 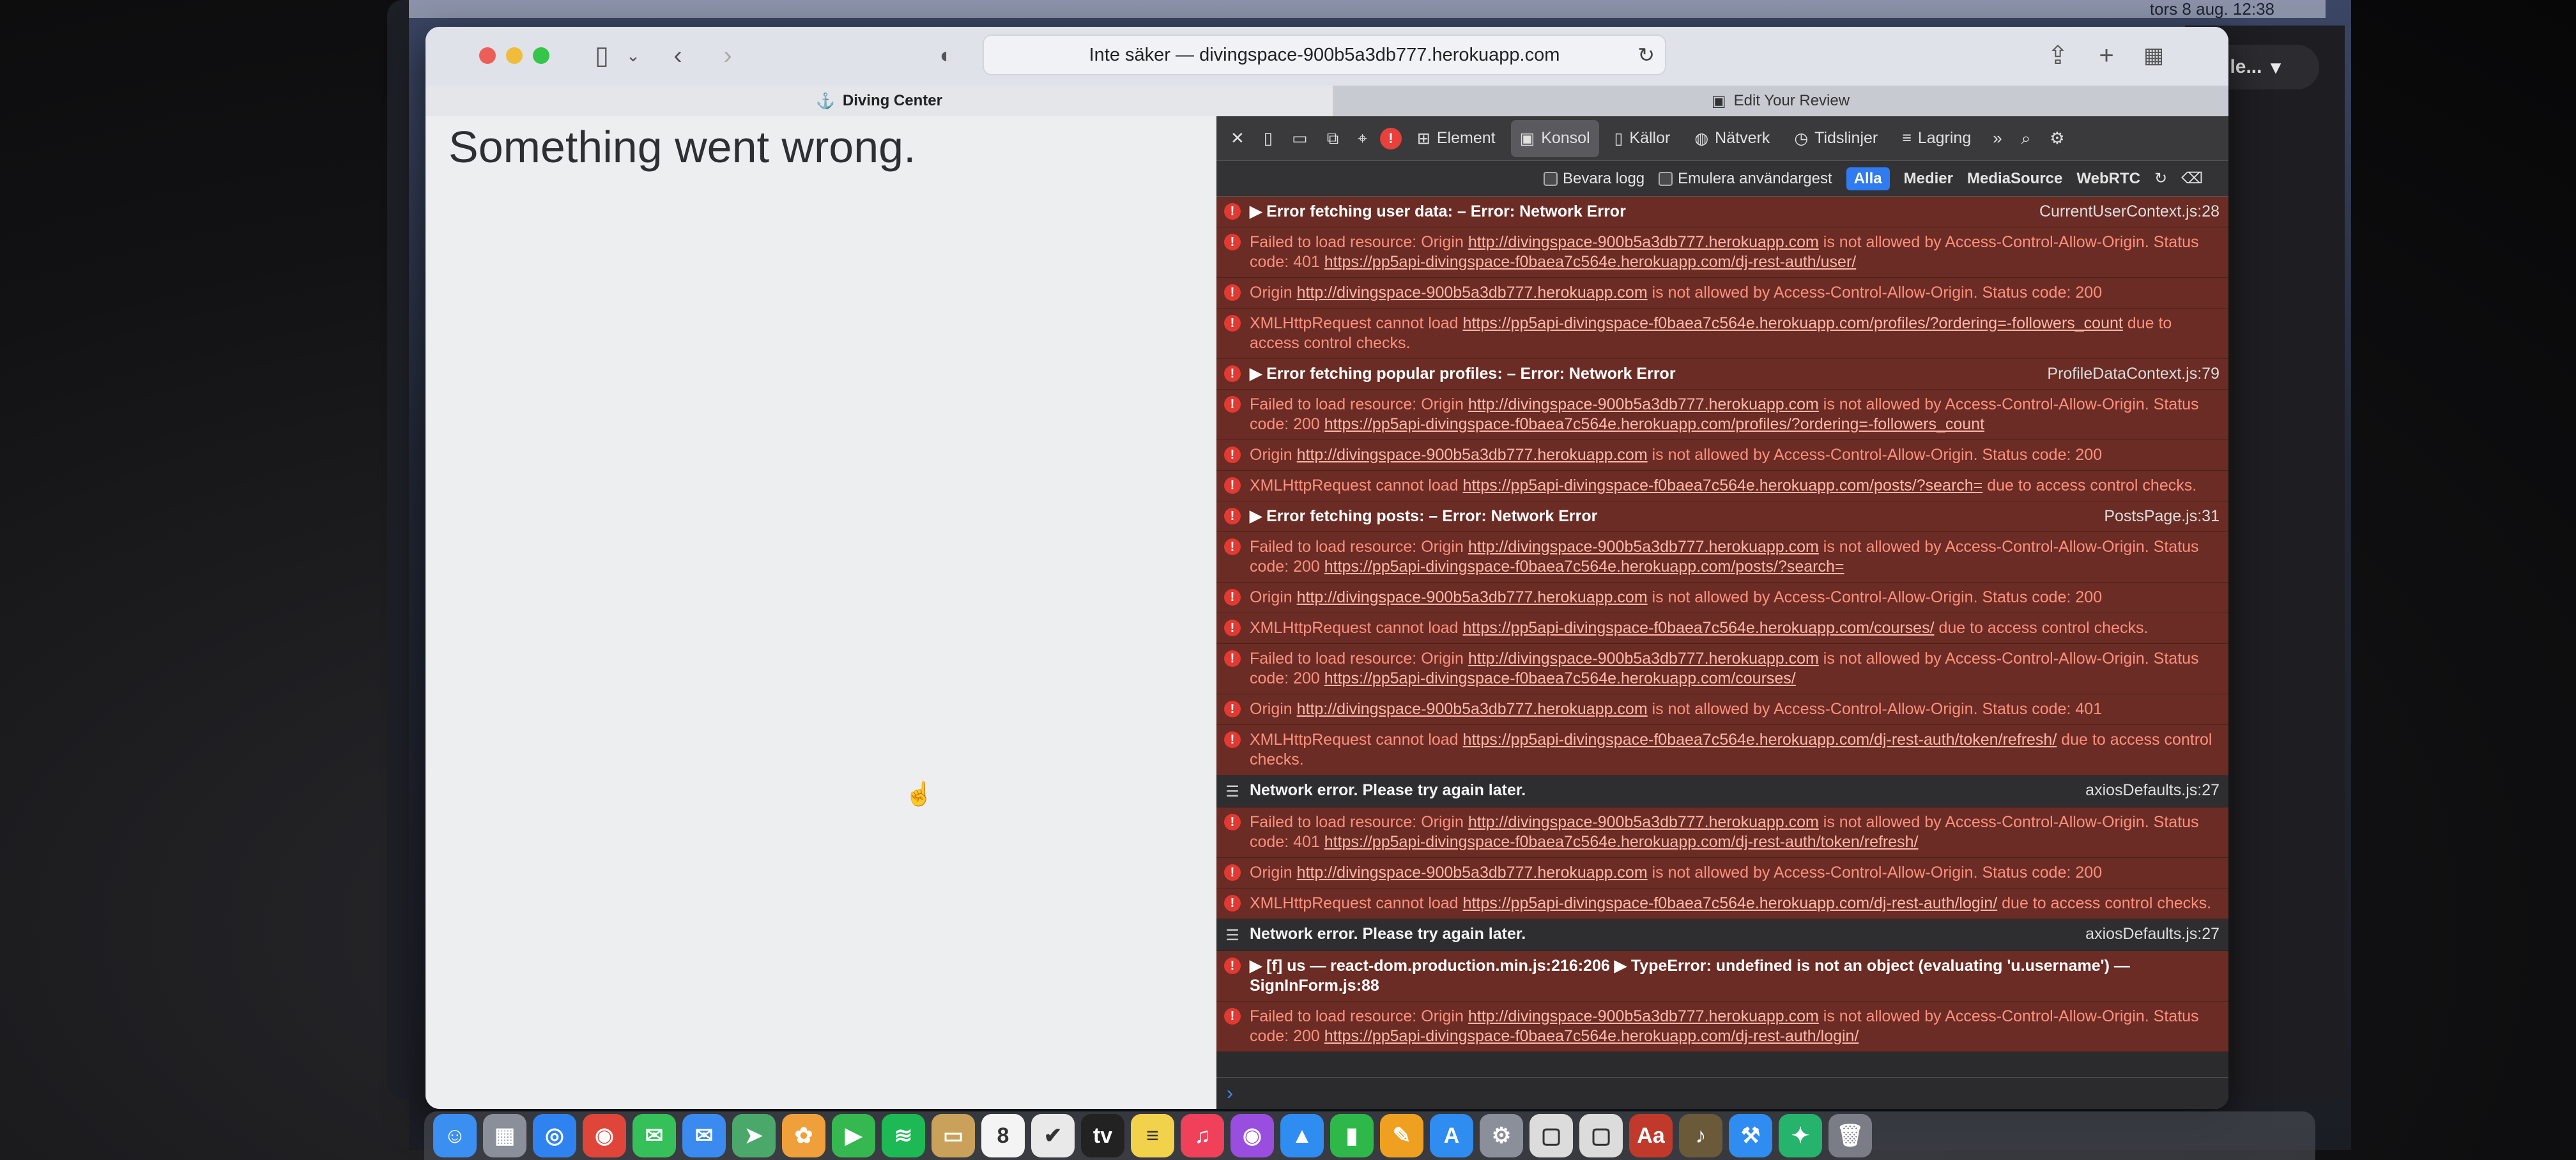 What do you see at coordinates (2026, 138) in the screenshot?
I see `search-icon: ⌕` at bounding box center [2026, 138].